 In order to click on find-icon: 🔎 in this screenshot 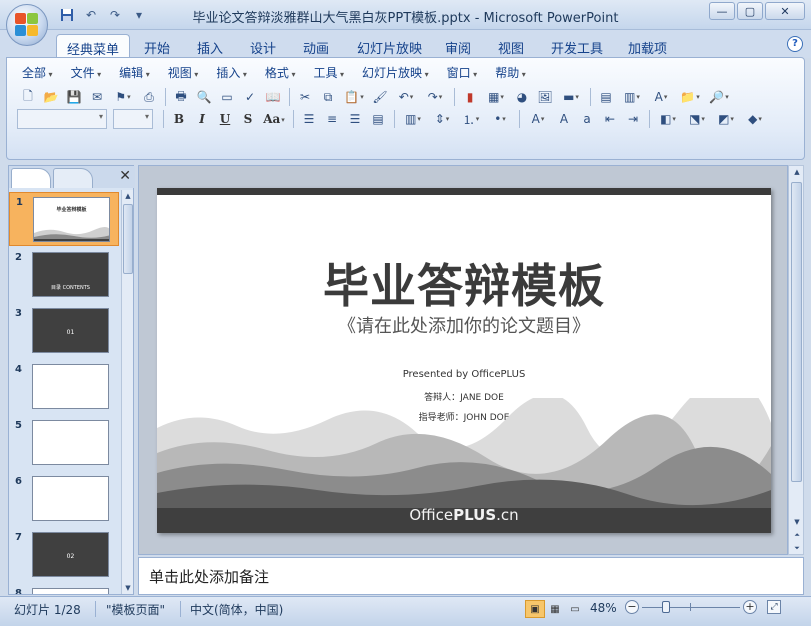, I will do `click(719, 97)`.